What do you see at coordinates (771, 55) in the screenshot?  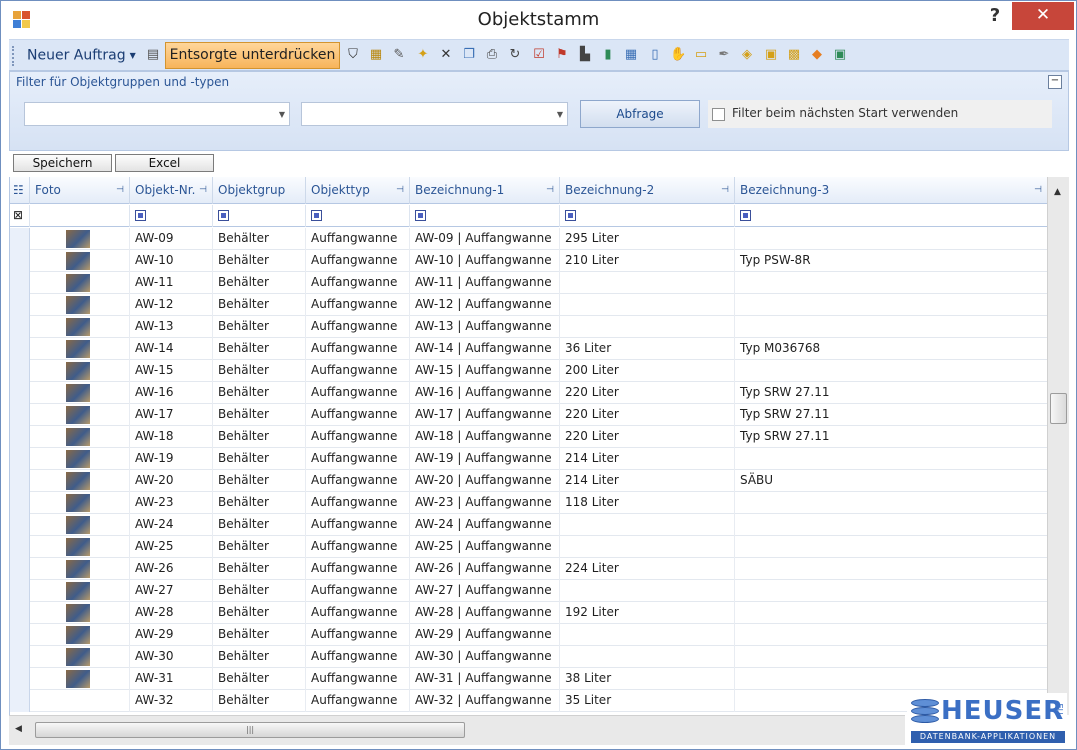 I see `paste-icon: ▣` at bounding box center [771, 55].